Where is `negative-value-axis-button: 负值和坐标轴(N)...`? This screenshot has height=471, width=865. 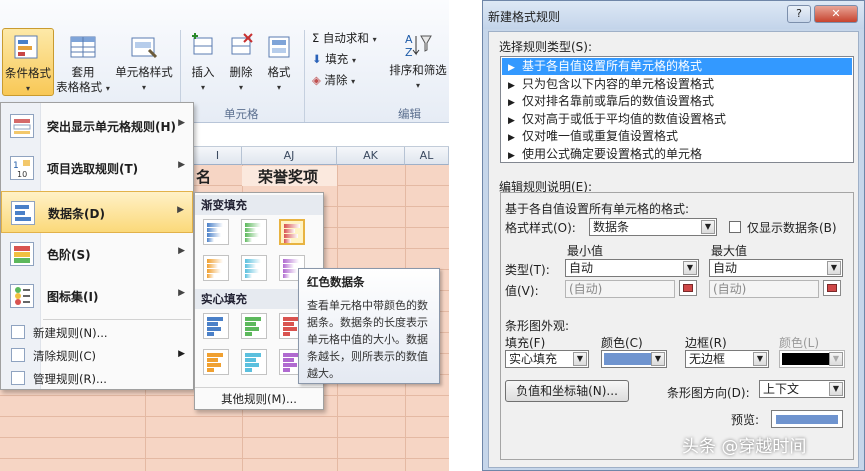 negative-value-axis-button: 负值和坐标轴(N)... is located at coordinates (567, 391).